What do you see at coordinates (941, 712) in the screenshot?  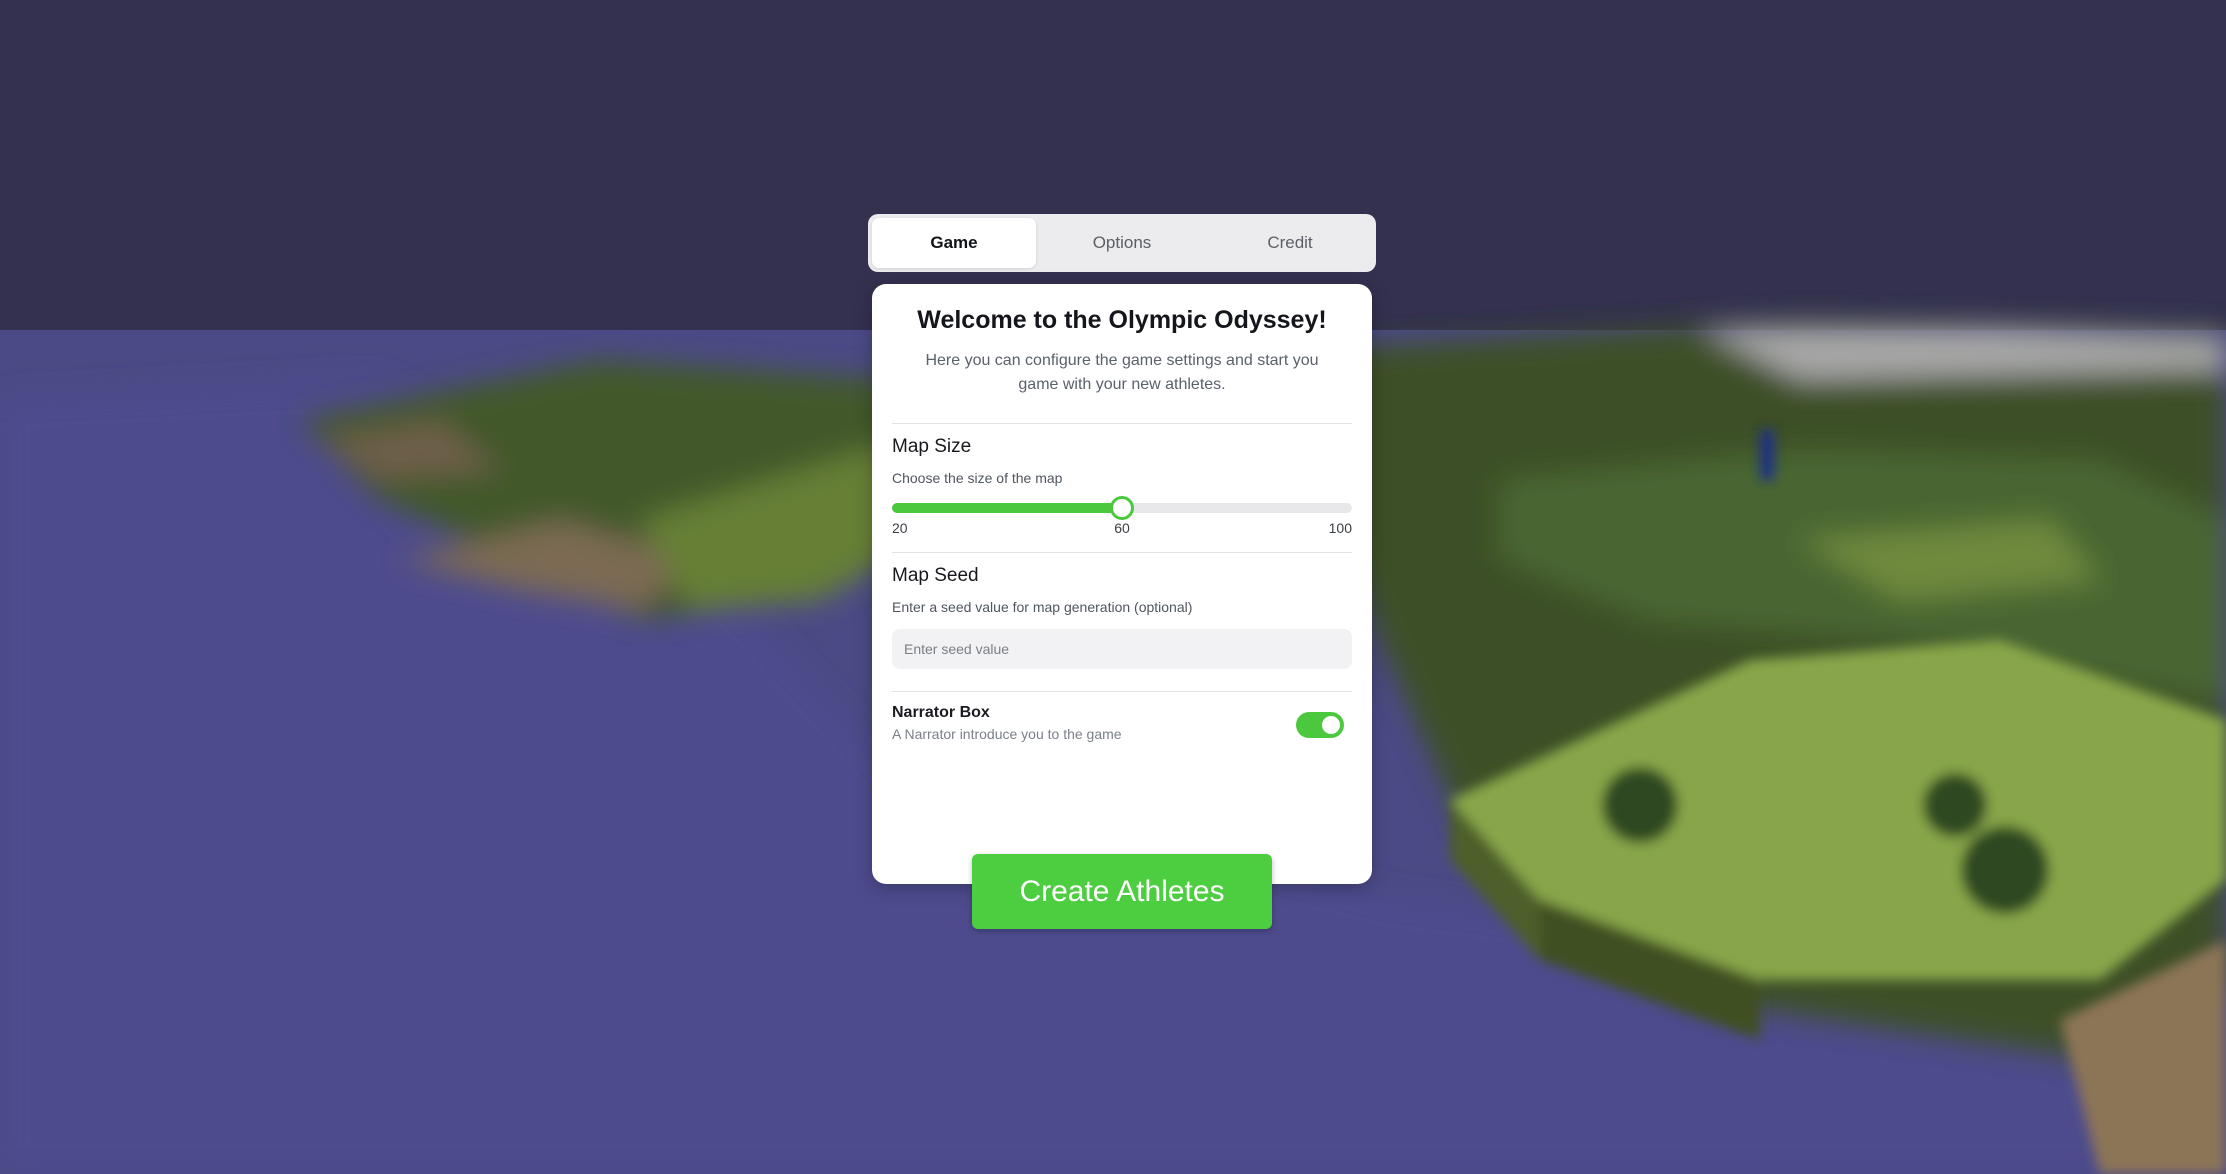 I see `narrator-label: Narrator Box` at bounding box center [941, 712].